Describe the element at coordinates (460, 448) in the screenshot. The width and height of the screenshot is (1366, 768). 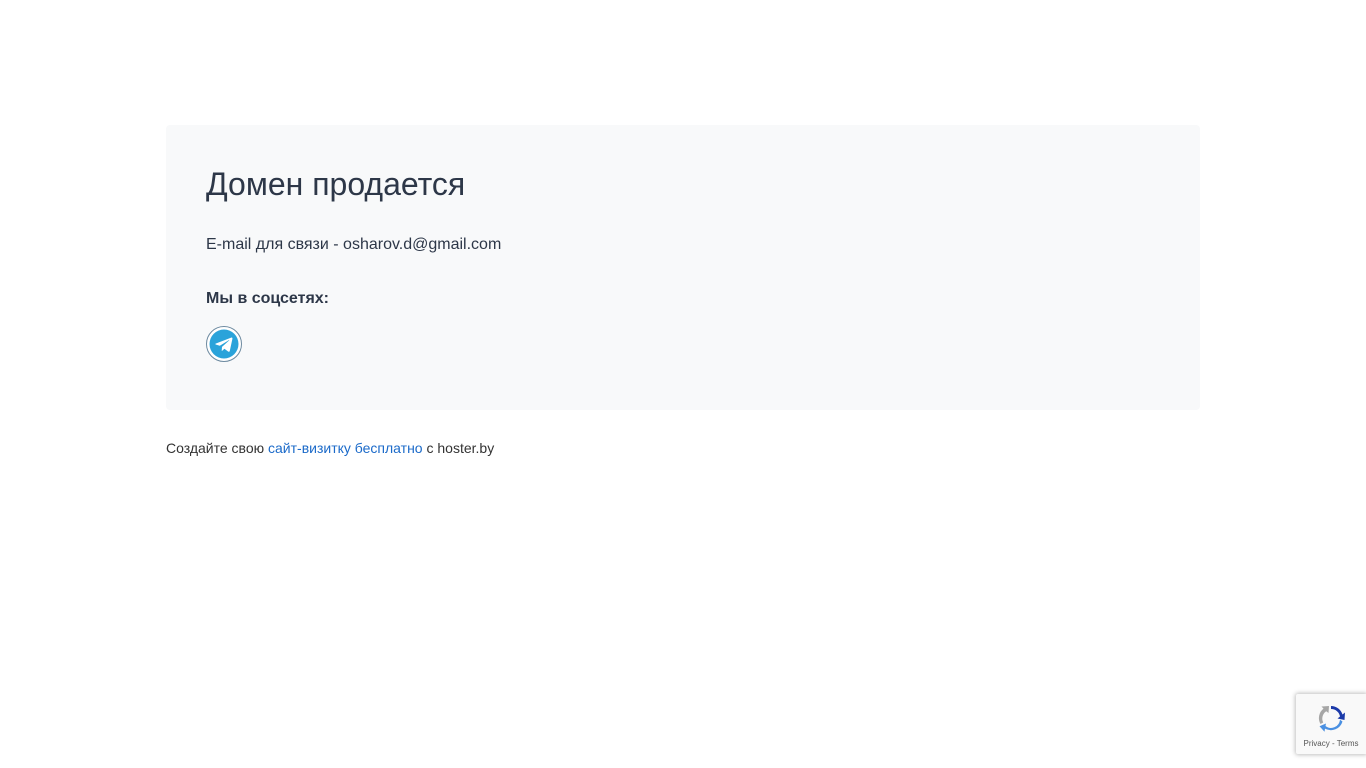
I see `footer-suffix: с hoster.by` at that location.